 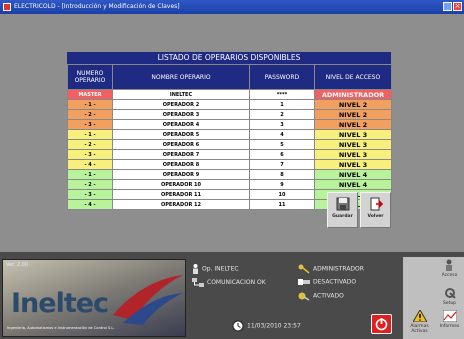 I want to click on back-button: Volver, so click(x=375, y=210).